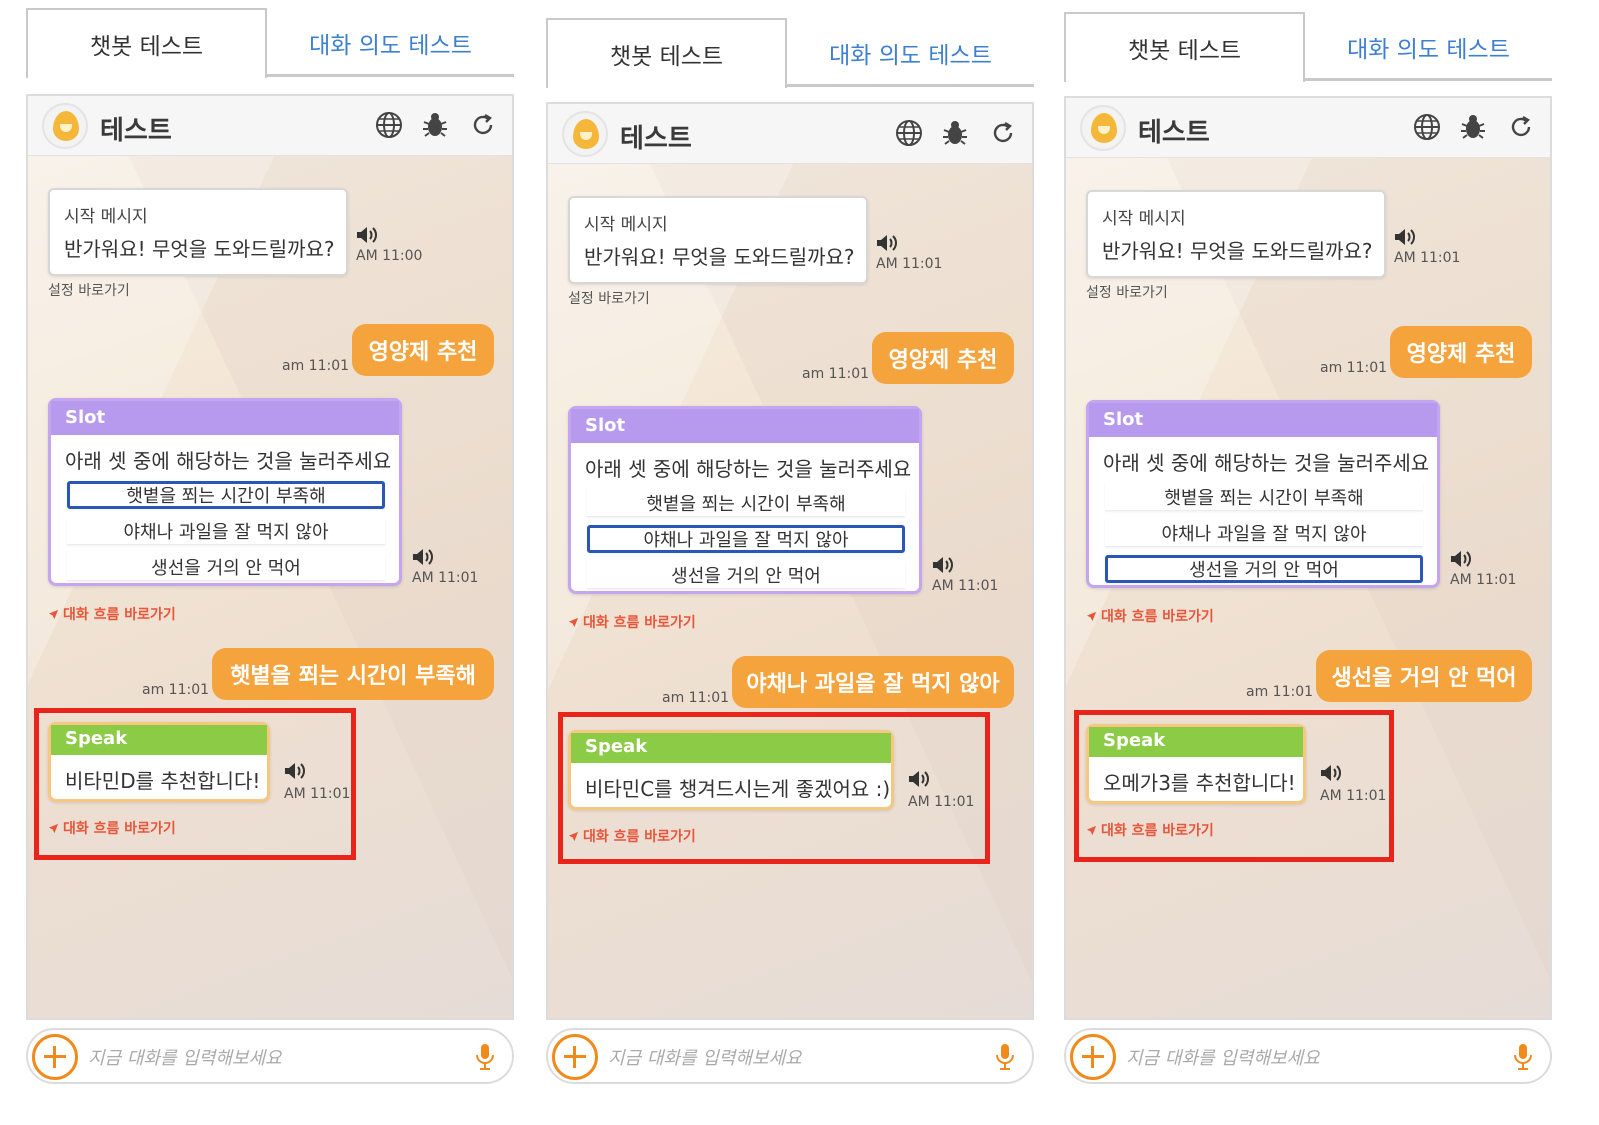  Describe the element at coordinates (389, 256) in the screenshot. I see `message-time: AM 11:00` at that location.